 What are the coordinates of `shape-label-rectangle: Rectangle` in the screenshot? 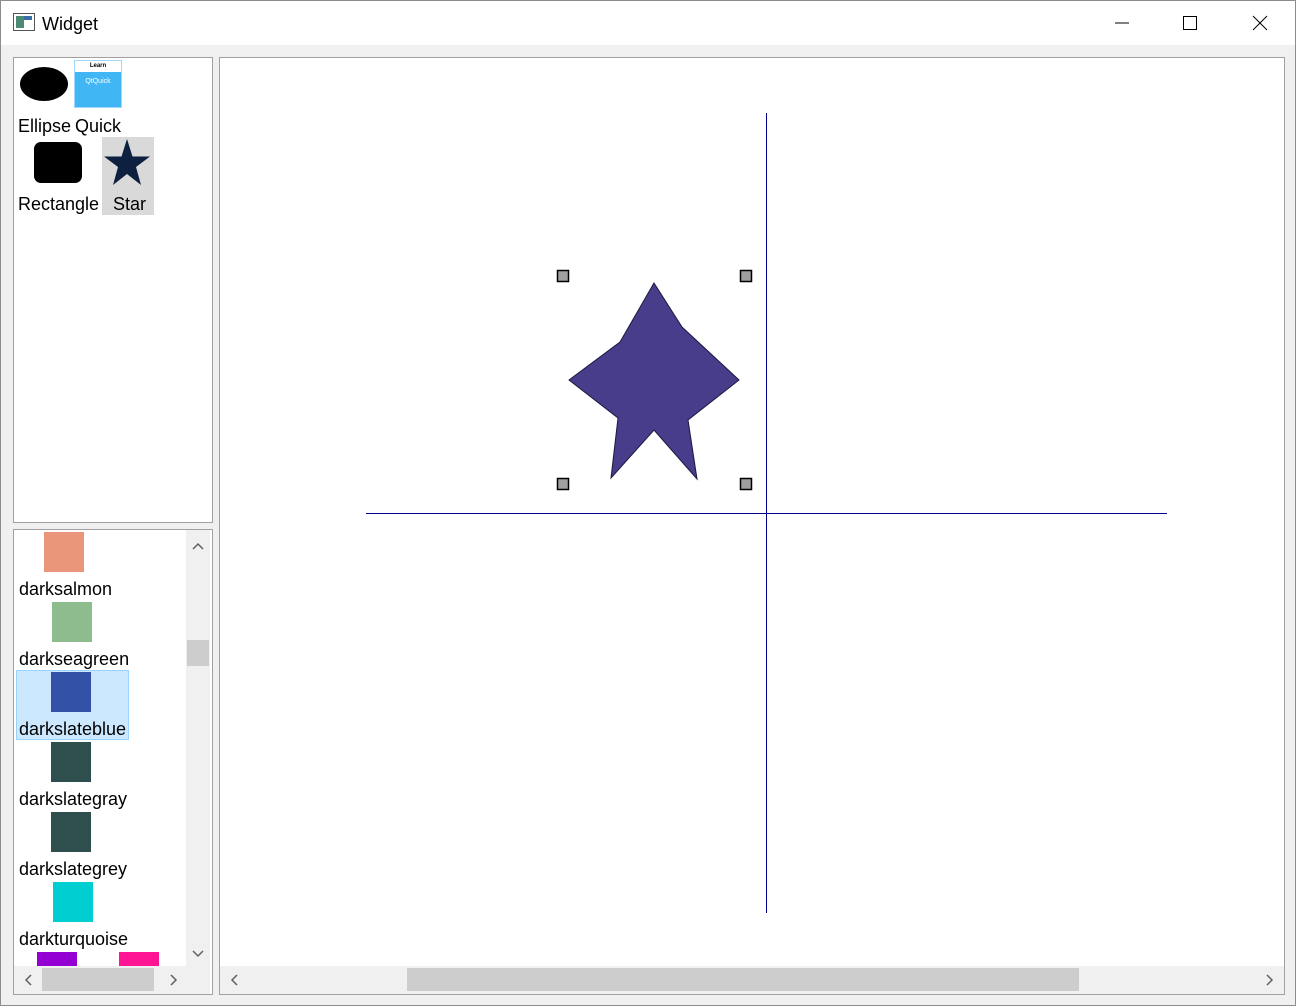 It's located at (59, 204).